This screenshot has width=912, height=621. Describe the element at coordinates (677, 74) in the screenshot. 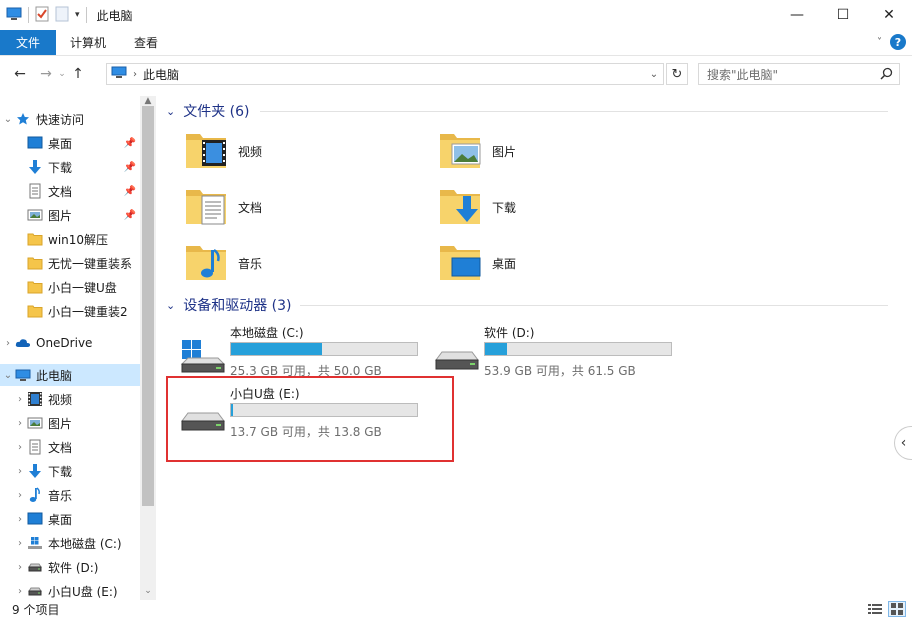

I see `refresh-button: ↻` at that location.